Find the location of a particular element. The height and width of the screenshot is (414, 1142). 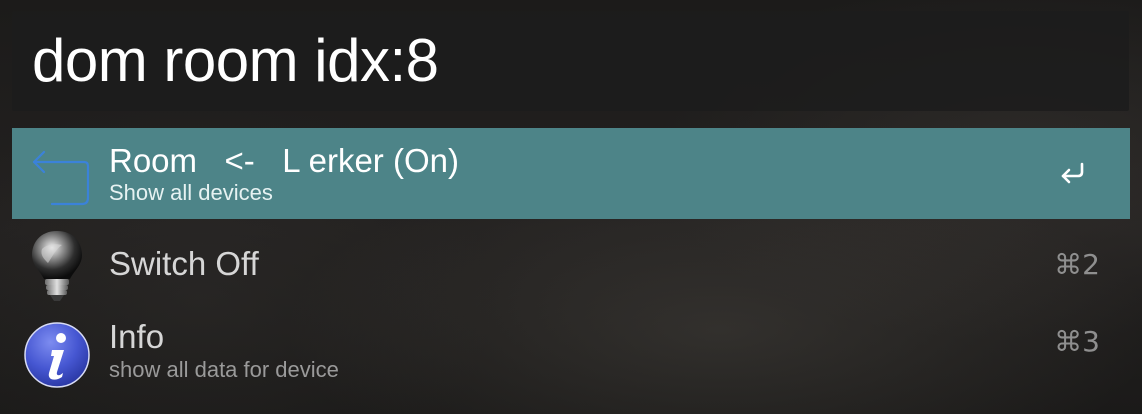

search-input: dom room idx:8 is located at coordinates (235, 61).